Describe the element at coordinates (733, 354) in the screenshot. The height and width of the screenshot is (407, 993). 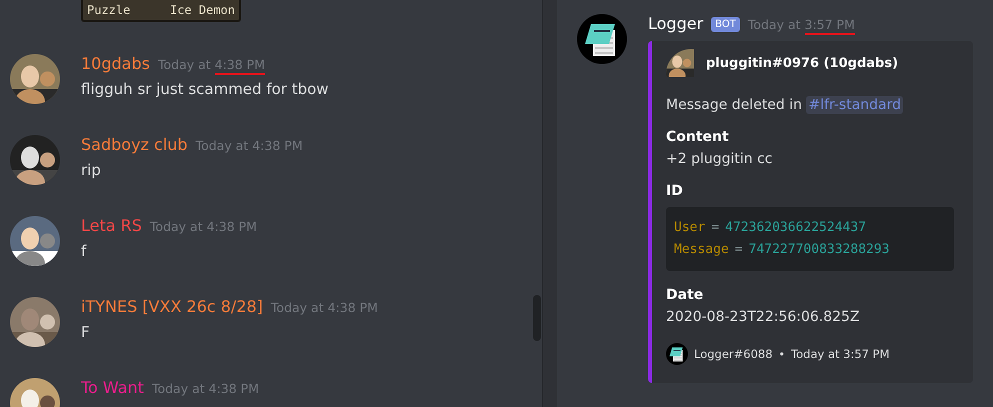
I see `footer-name: Logger#6088` at that location.